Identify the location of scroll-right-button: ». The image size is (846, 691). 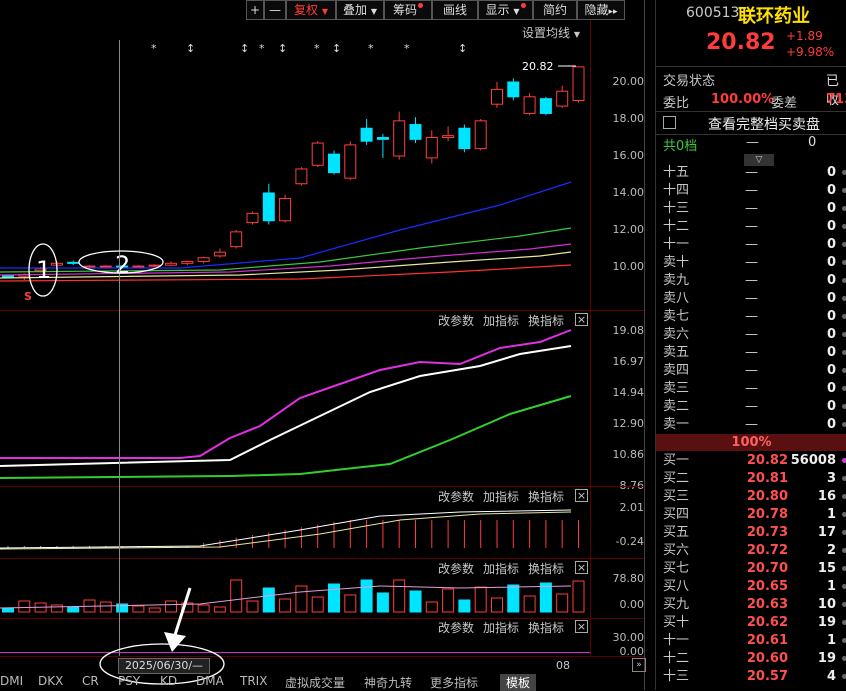
(639, 665).